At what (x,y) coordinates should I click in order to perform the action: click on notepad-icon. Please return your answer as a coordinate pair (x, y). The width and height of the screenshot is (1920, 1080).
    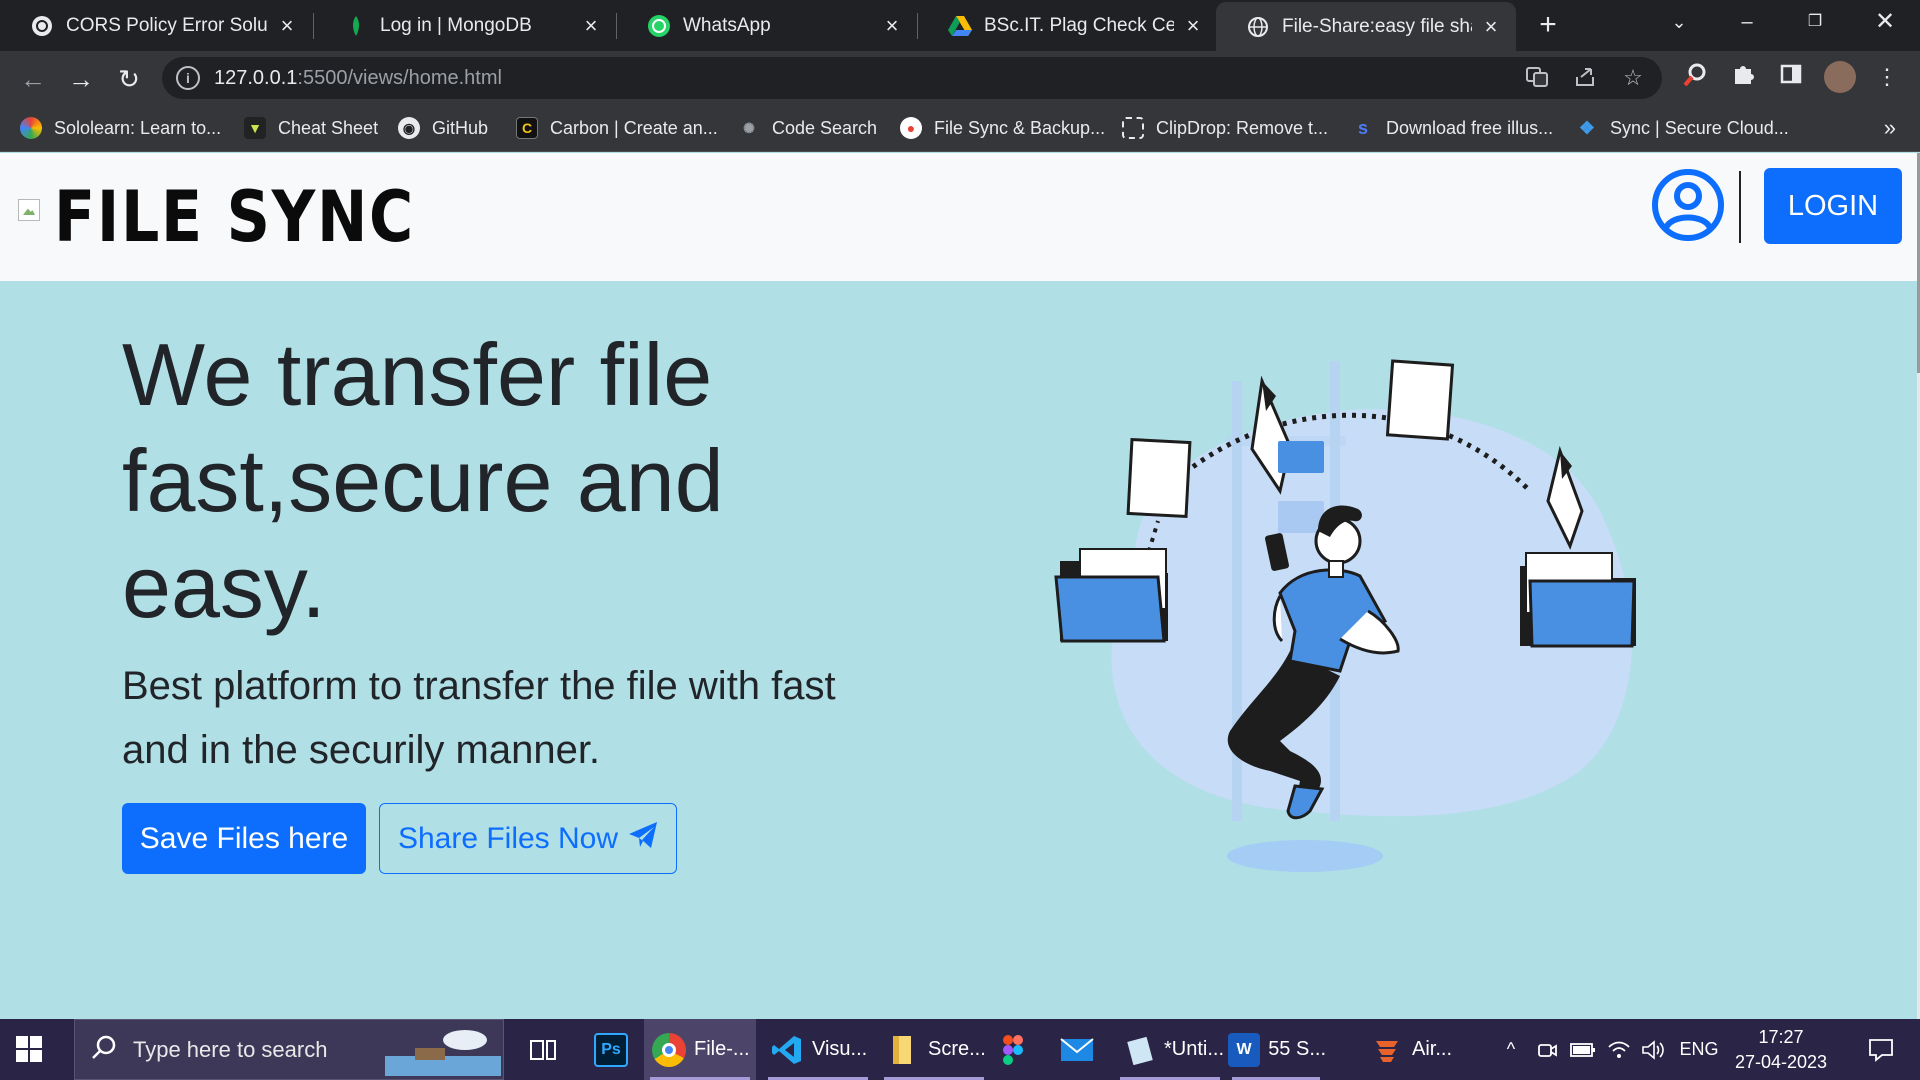
    Looking at the image, I should click on (1139, 1050).